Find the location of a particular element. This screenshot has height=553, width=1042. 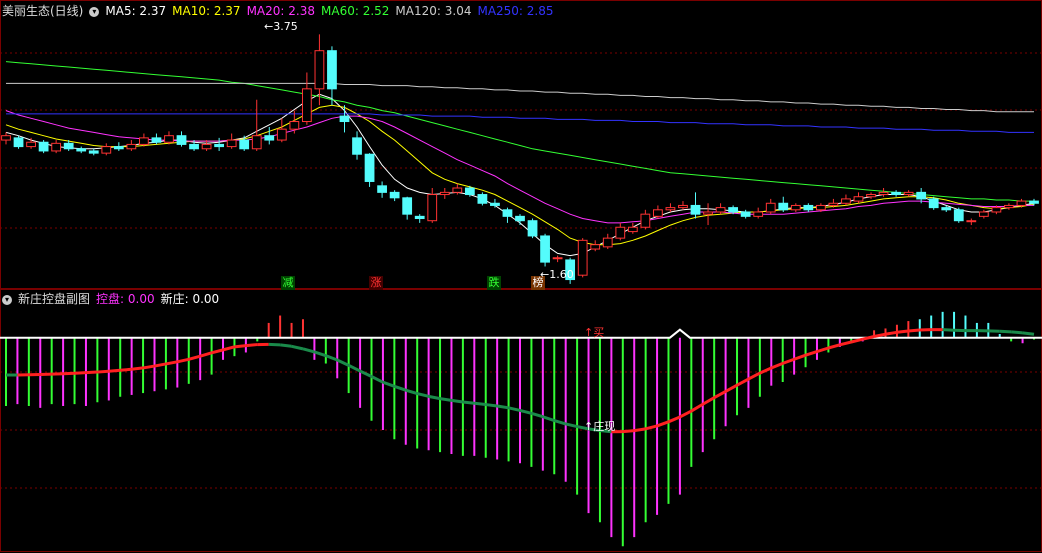

buy-label: ↑买 is located at coordinates (594, 332).